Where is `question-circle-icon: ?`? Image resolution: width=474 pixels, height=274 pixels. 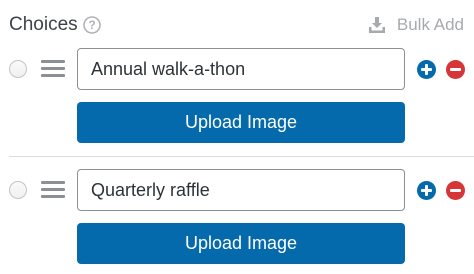 question-circle-icon: ? is located at coordinates (92, 25).